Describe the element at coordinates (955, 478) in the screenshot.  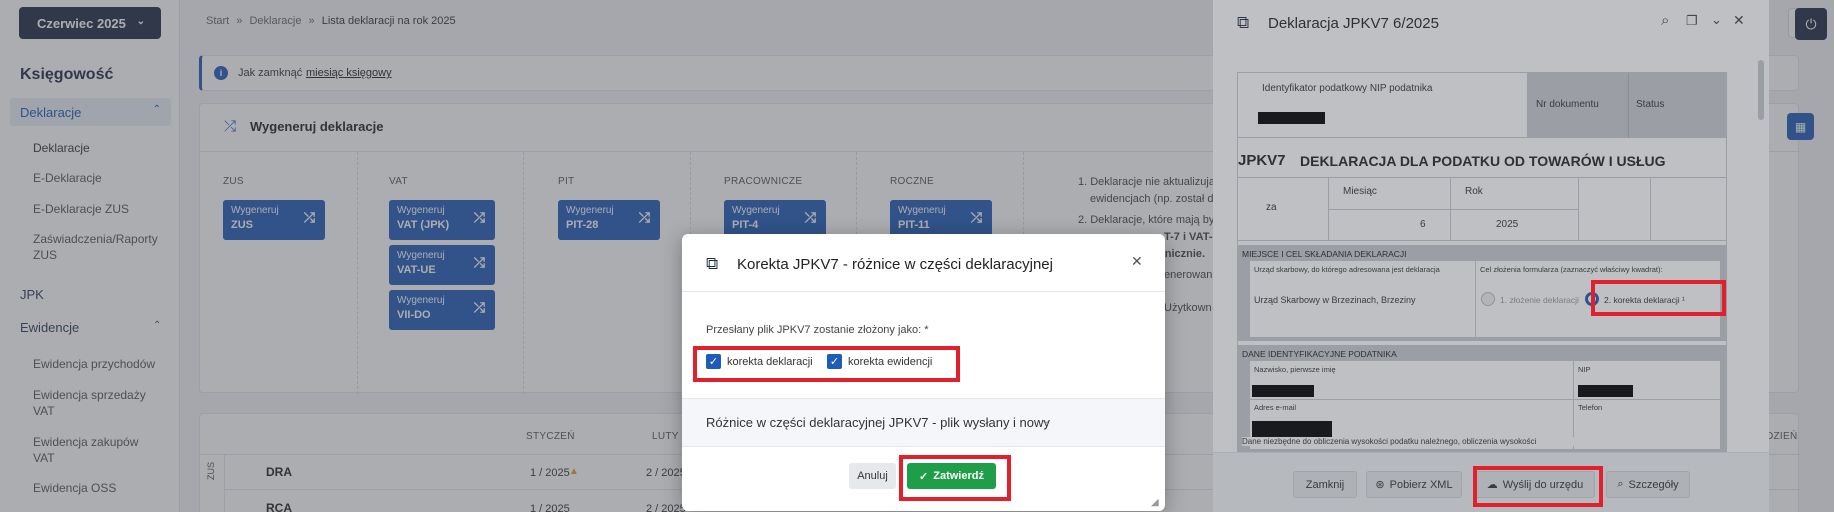
I see `highlight-confirm-button` at that location.